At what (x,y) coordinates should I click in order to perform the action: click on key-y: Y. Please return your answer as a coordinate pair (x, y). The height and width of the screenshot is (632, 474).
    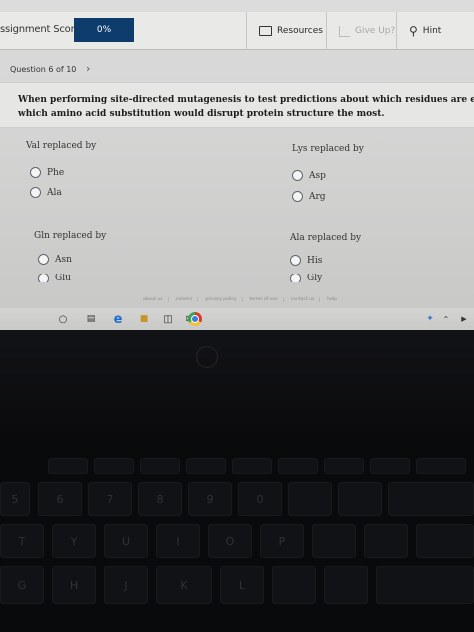
    Looking at the image, I should click on (74, 541).